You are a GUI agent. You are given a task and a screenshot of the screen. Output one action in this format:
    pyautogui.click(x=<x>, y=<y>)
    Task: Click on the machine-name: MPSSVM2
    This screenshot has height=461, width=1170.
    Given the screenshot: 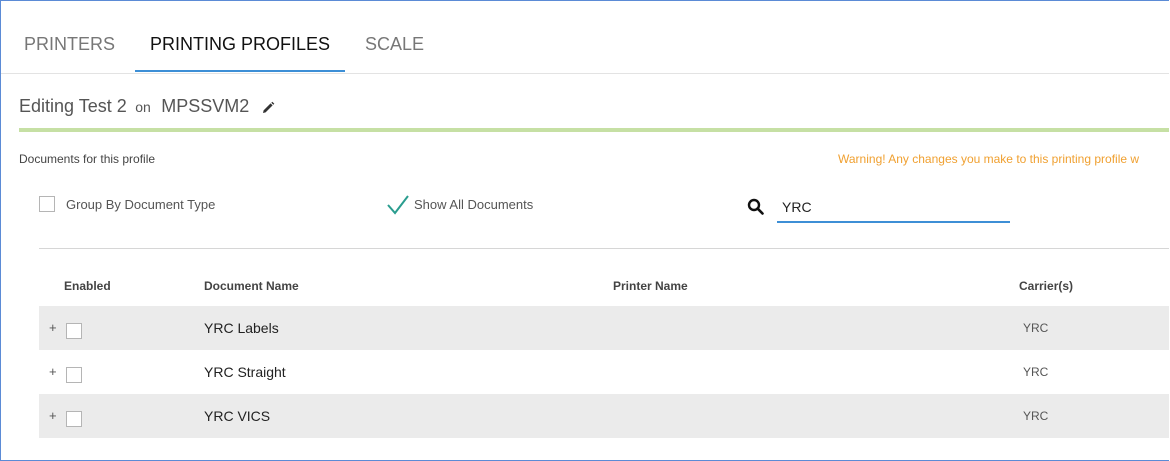 What is the action you would take?
    pyautogui.click(x=205, y=106)
    